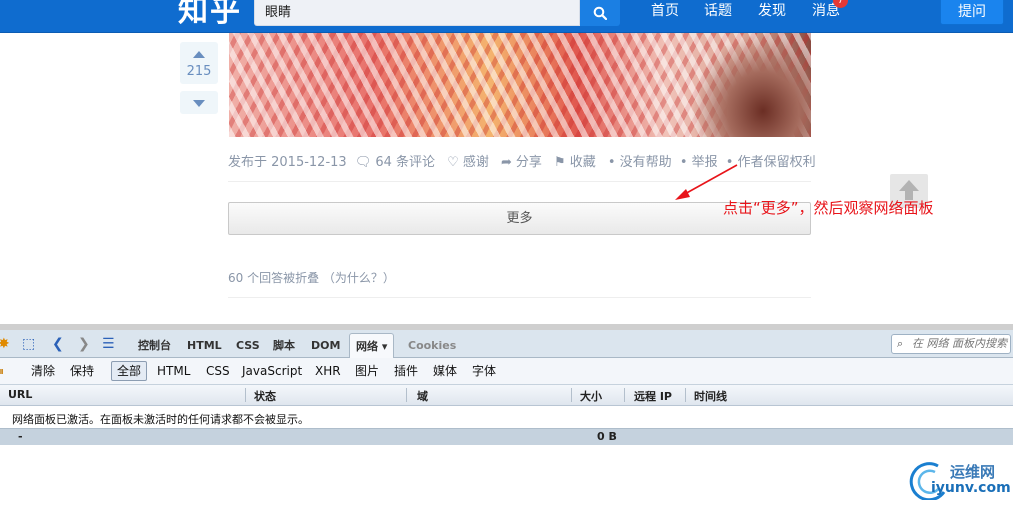  Describe the element at coordinates (248, 346) in the screenshot. I see `tab-css: CSS` at that location.